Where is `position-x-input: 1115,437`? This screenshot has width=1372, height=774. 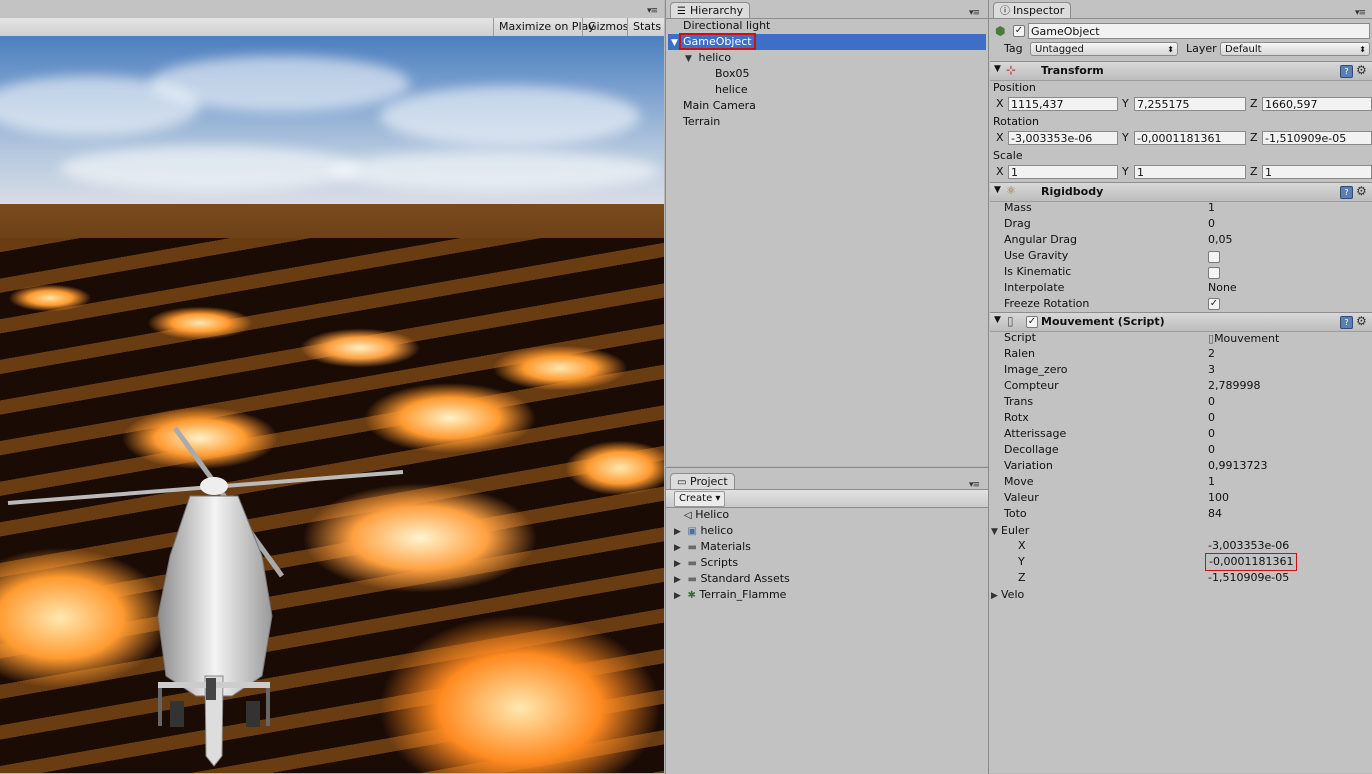 position-x-input: 1115,437 is located at coordinates (1063, 104).